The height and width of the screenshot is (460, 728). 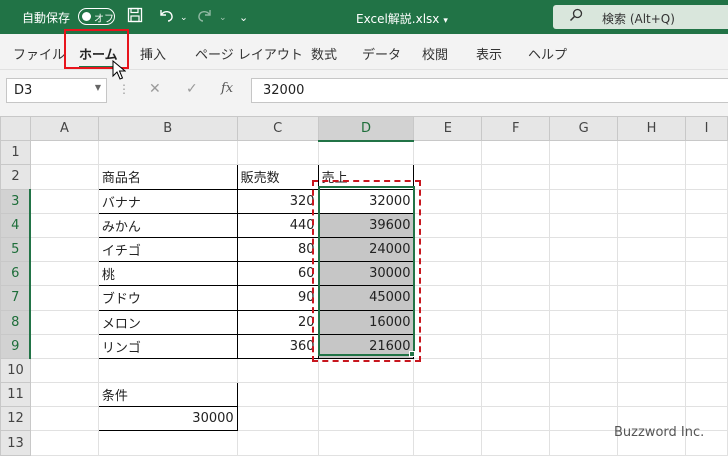 I want to click on table-cell: 90, so click(x=277, y=298).